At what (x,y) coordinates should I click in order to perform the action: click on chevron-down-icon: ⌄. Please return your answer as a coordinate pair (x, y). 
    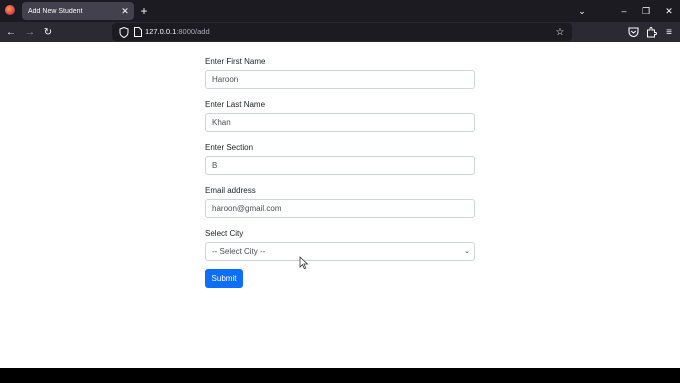
    Looking at the image, I should click on (467, 251).